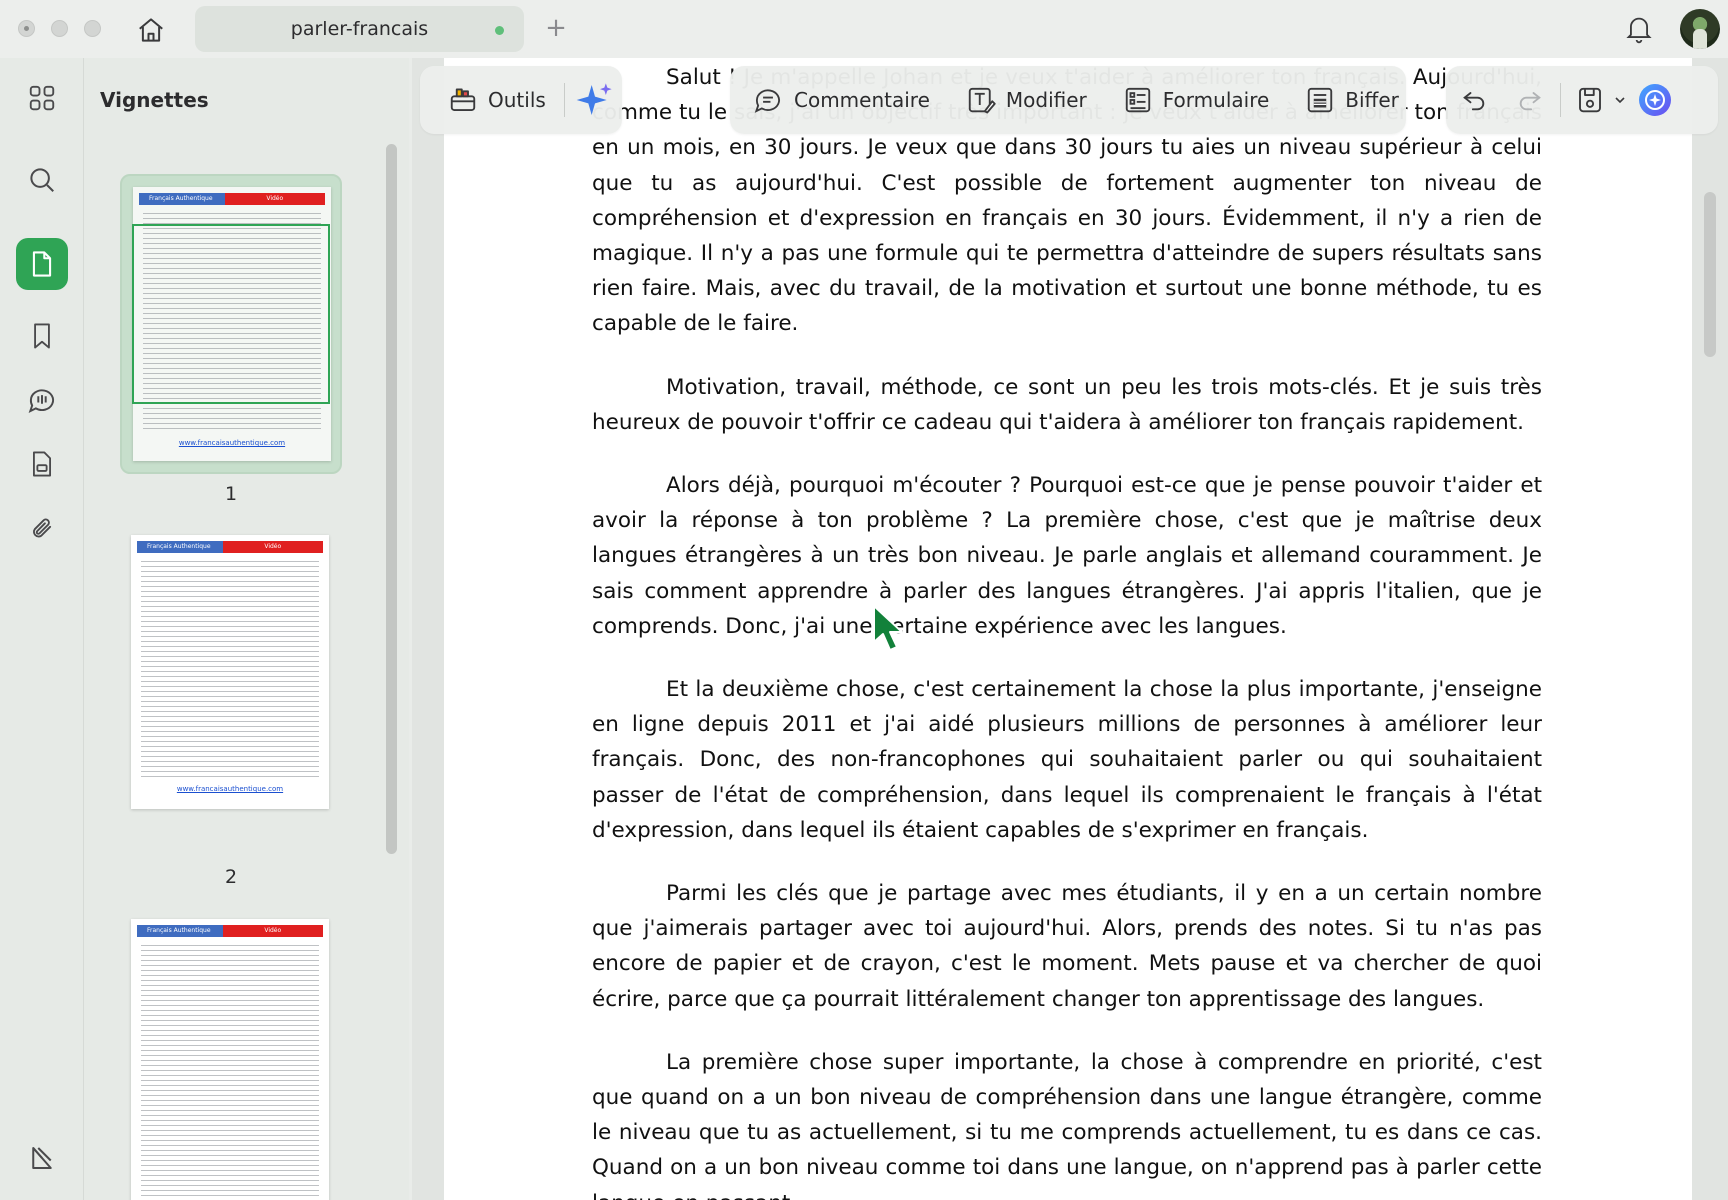 The image size is (1728, 1200). I want to click on grid-view-button, so click(42, 98).